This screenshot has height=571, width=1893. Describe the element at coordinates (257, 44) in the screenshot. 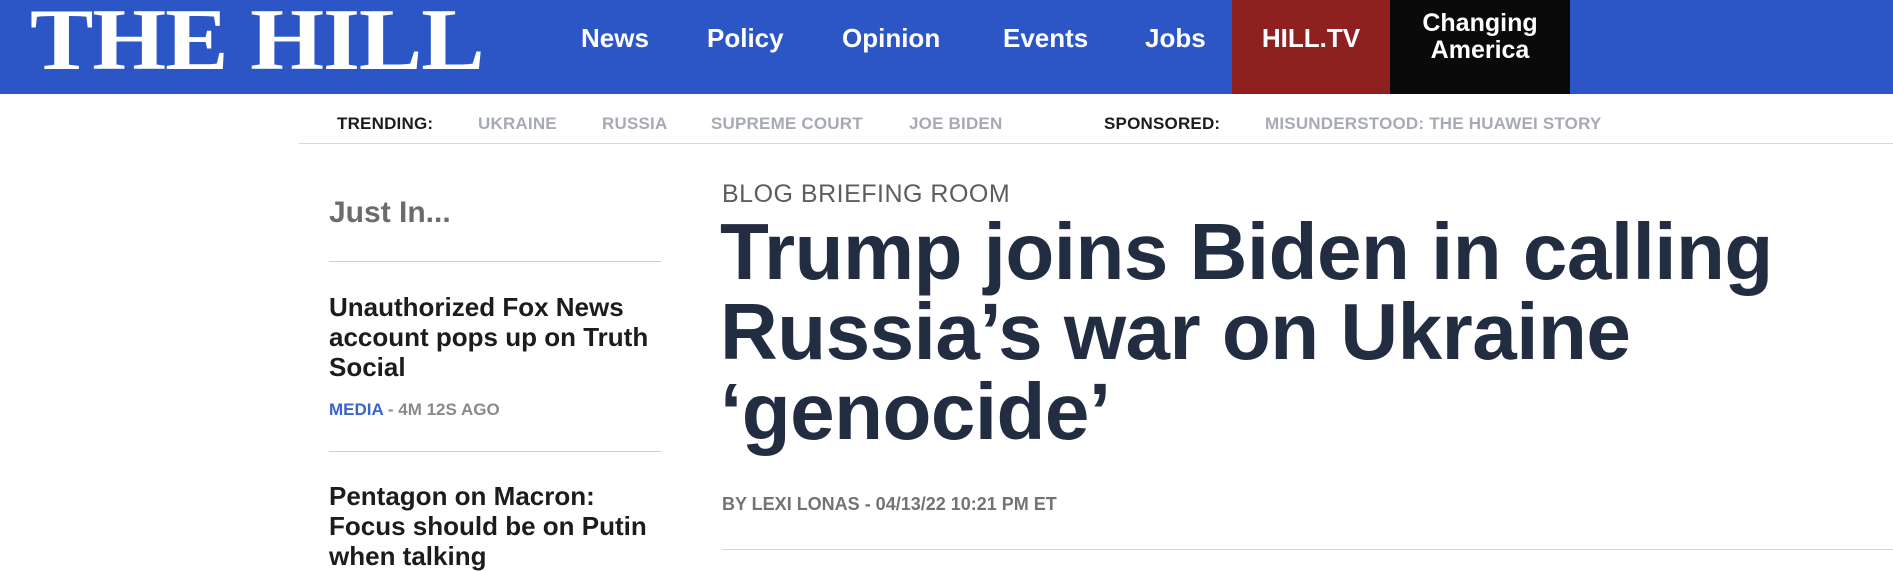

I see `site-logo: THE HILL` at that location.